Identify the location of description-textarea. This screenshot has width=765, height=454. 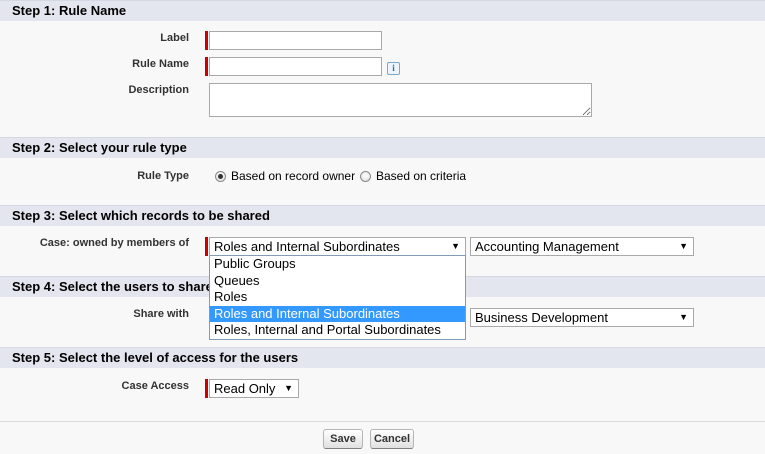
(400, 100).